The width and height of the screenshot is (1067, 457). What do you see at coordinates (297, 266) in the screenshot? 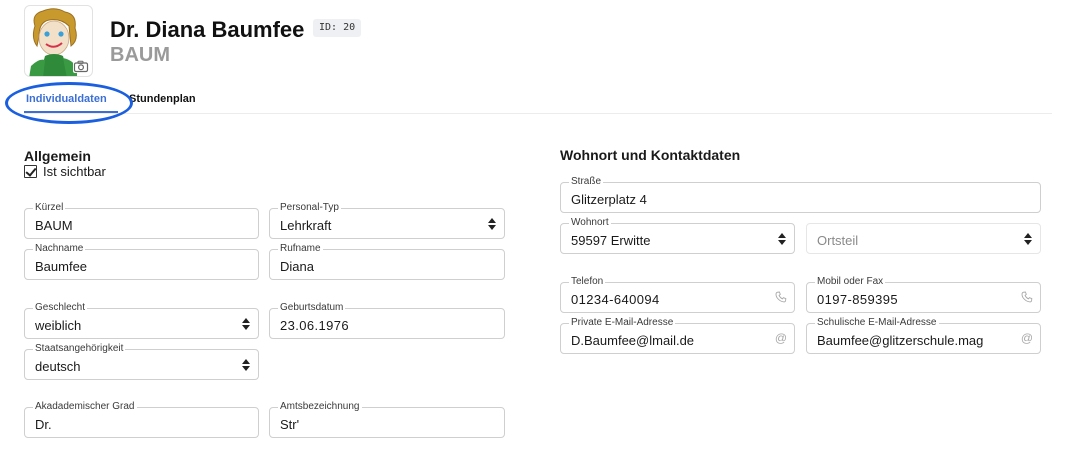
I see `rufname-value: Diana` at bounding box center [297, 266].